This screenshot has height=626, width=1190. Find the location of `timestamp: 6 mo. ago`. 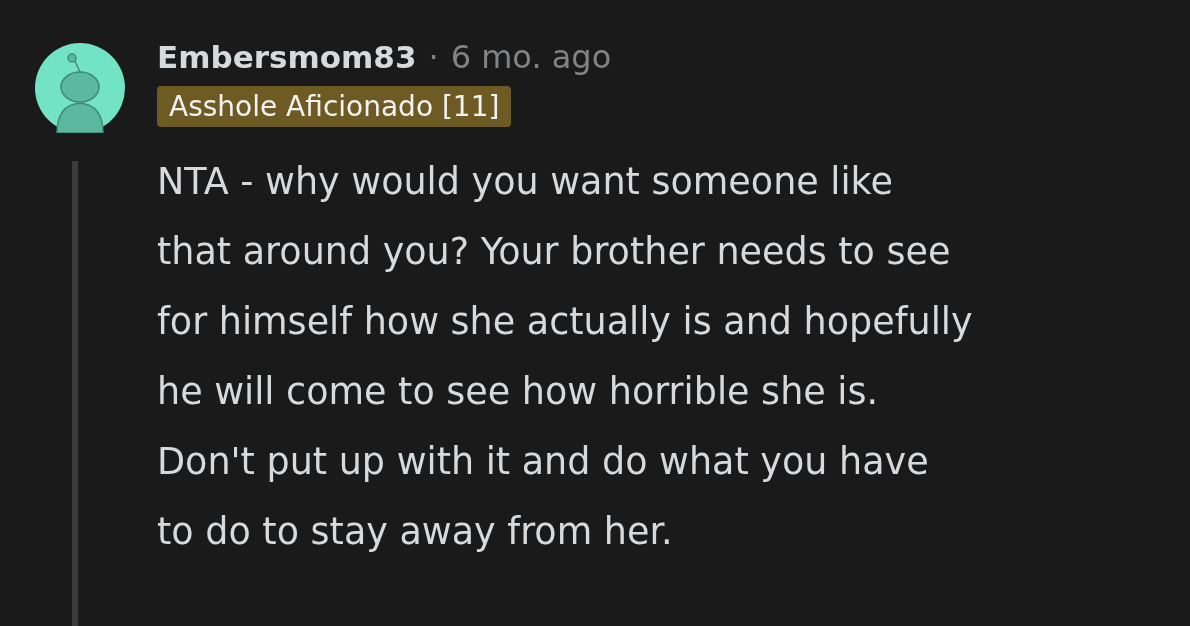

timestamp: 6 mo. ago is located at coordinates (531, 57).